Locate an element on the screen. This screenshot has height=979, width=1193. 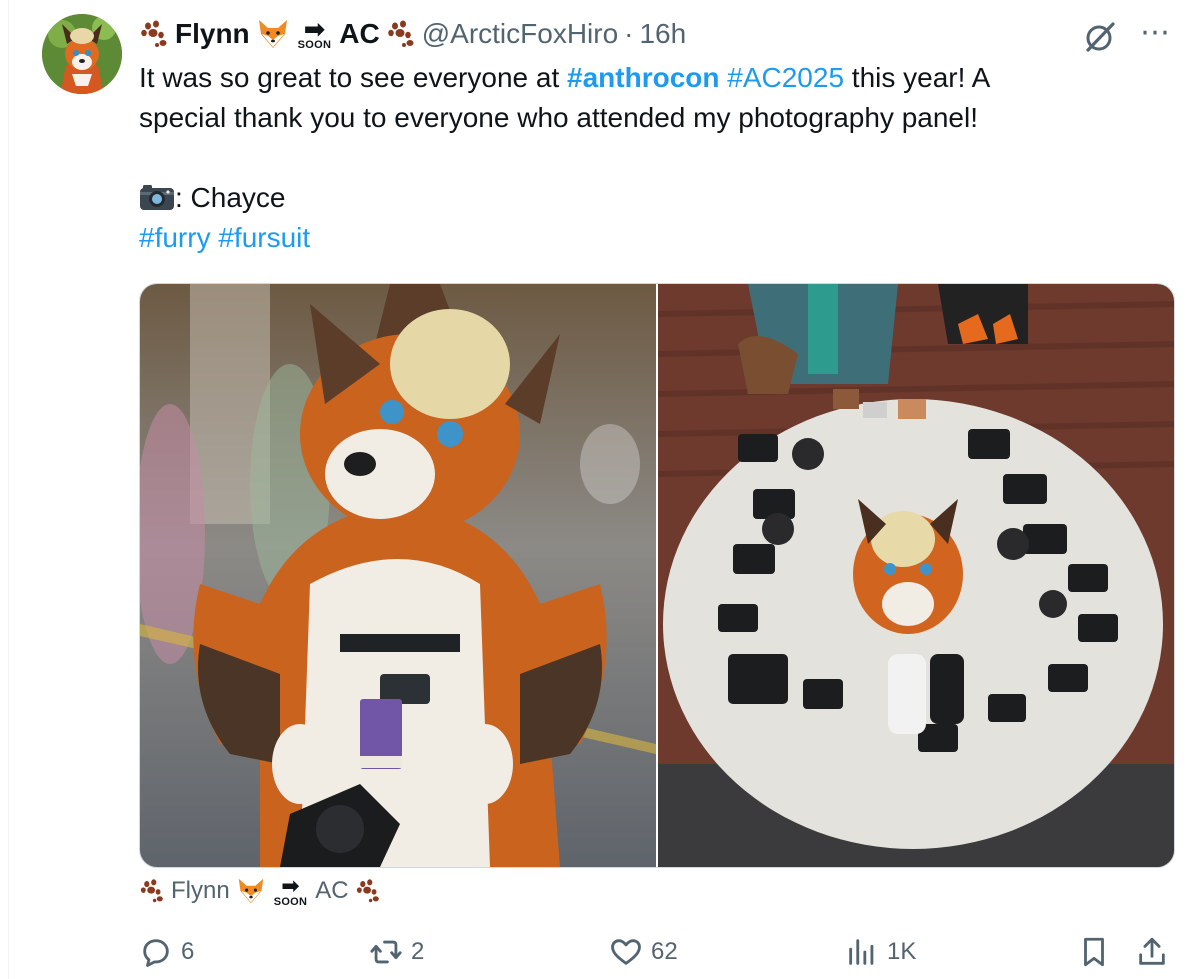
repost-icon is located at coordinates (386, 952).